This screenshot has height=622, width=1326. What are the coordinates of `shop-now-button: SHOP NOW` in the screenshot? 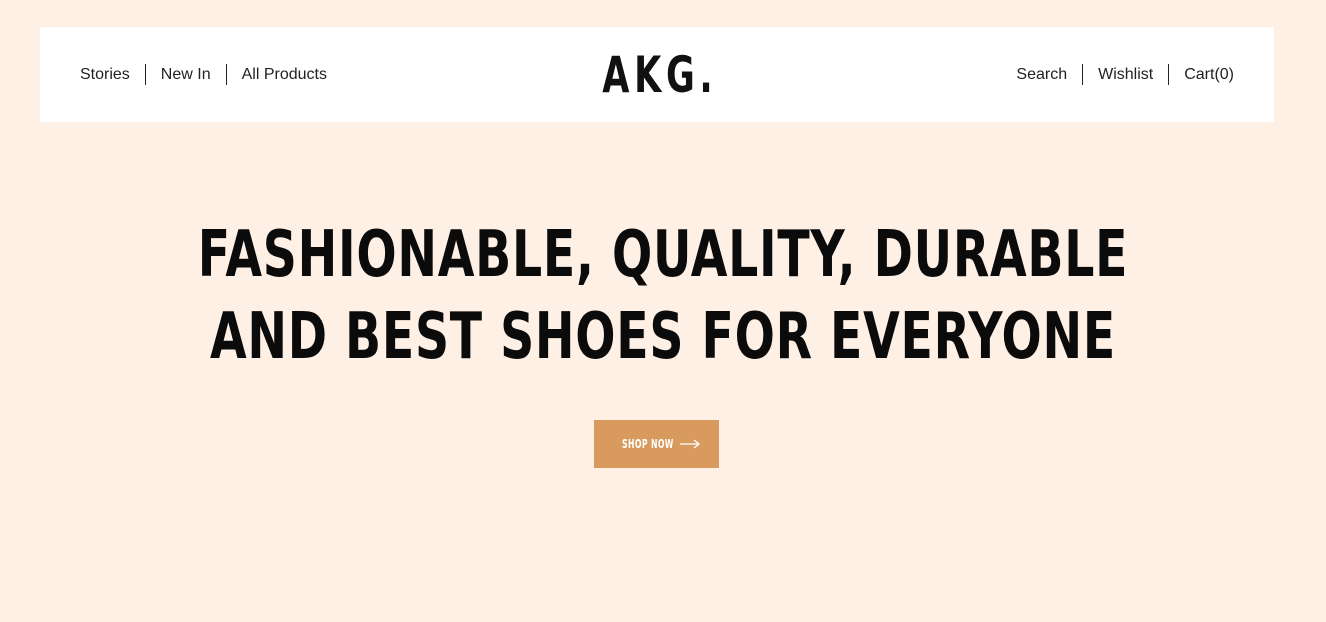 It's located at (656, 444).